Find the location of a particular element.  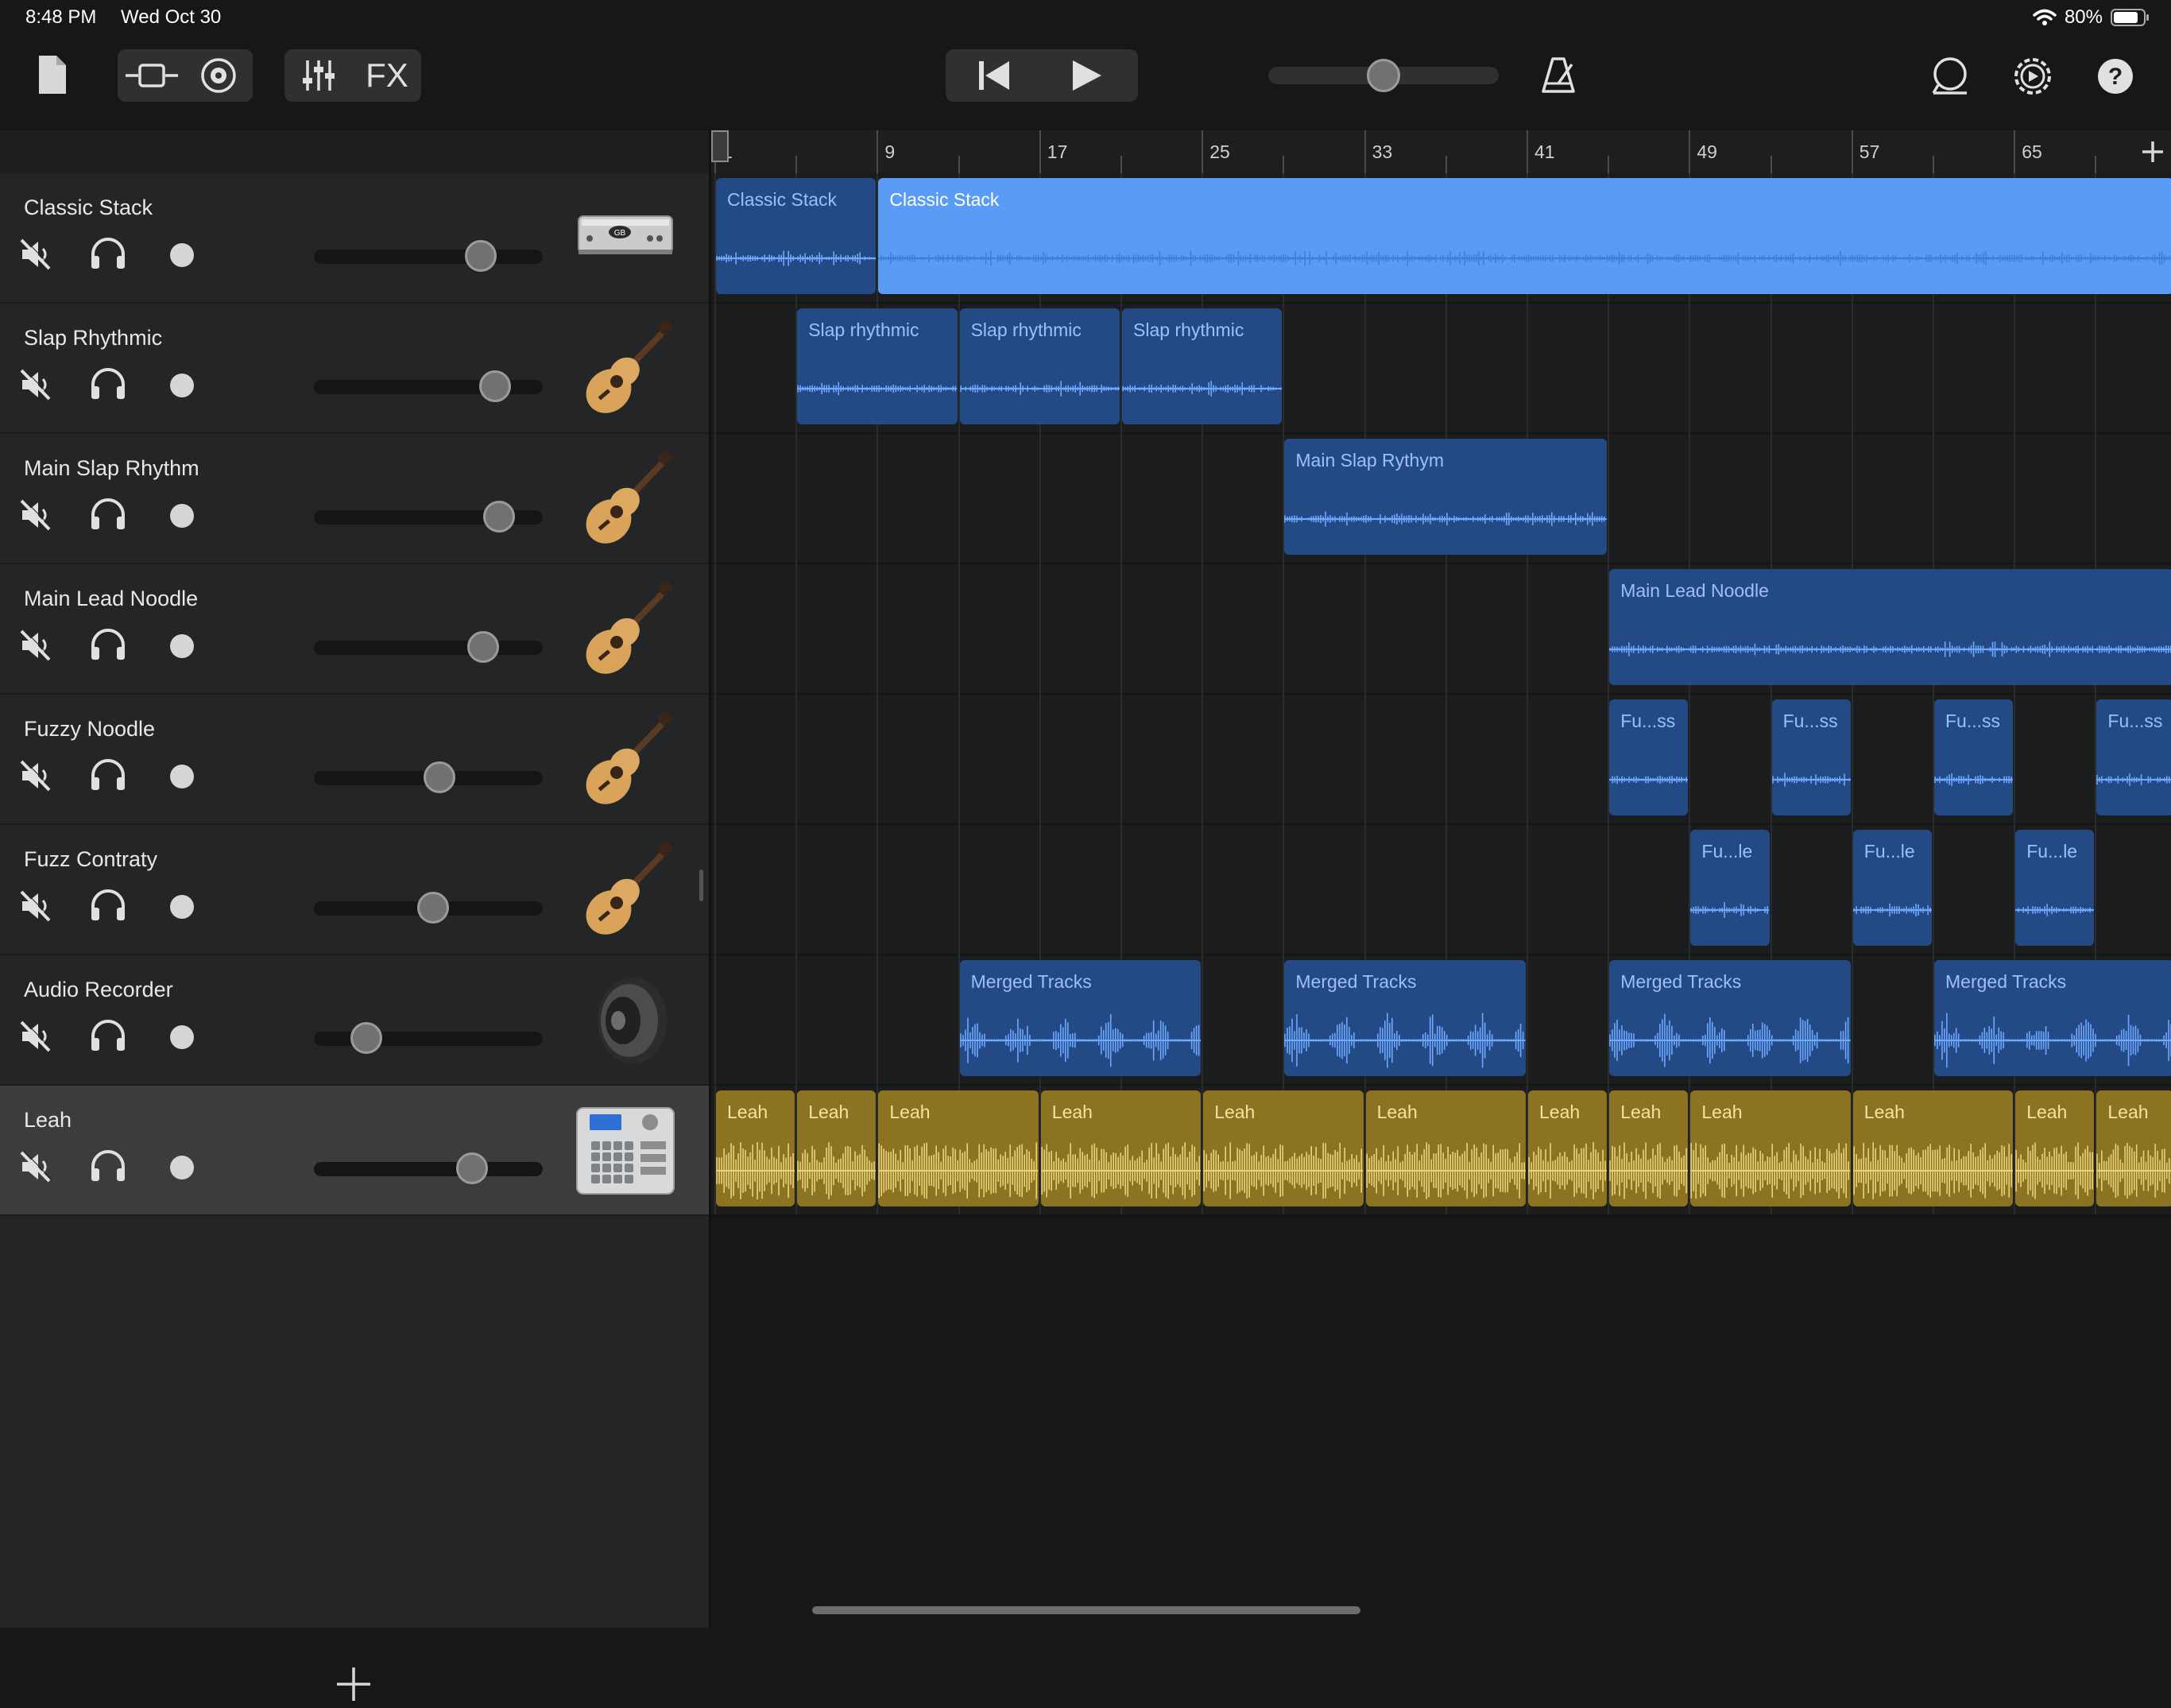

track-header: Leah is located at coordinates (354, 1151).